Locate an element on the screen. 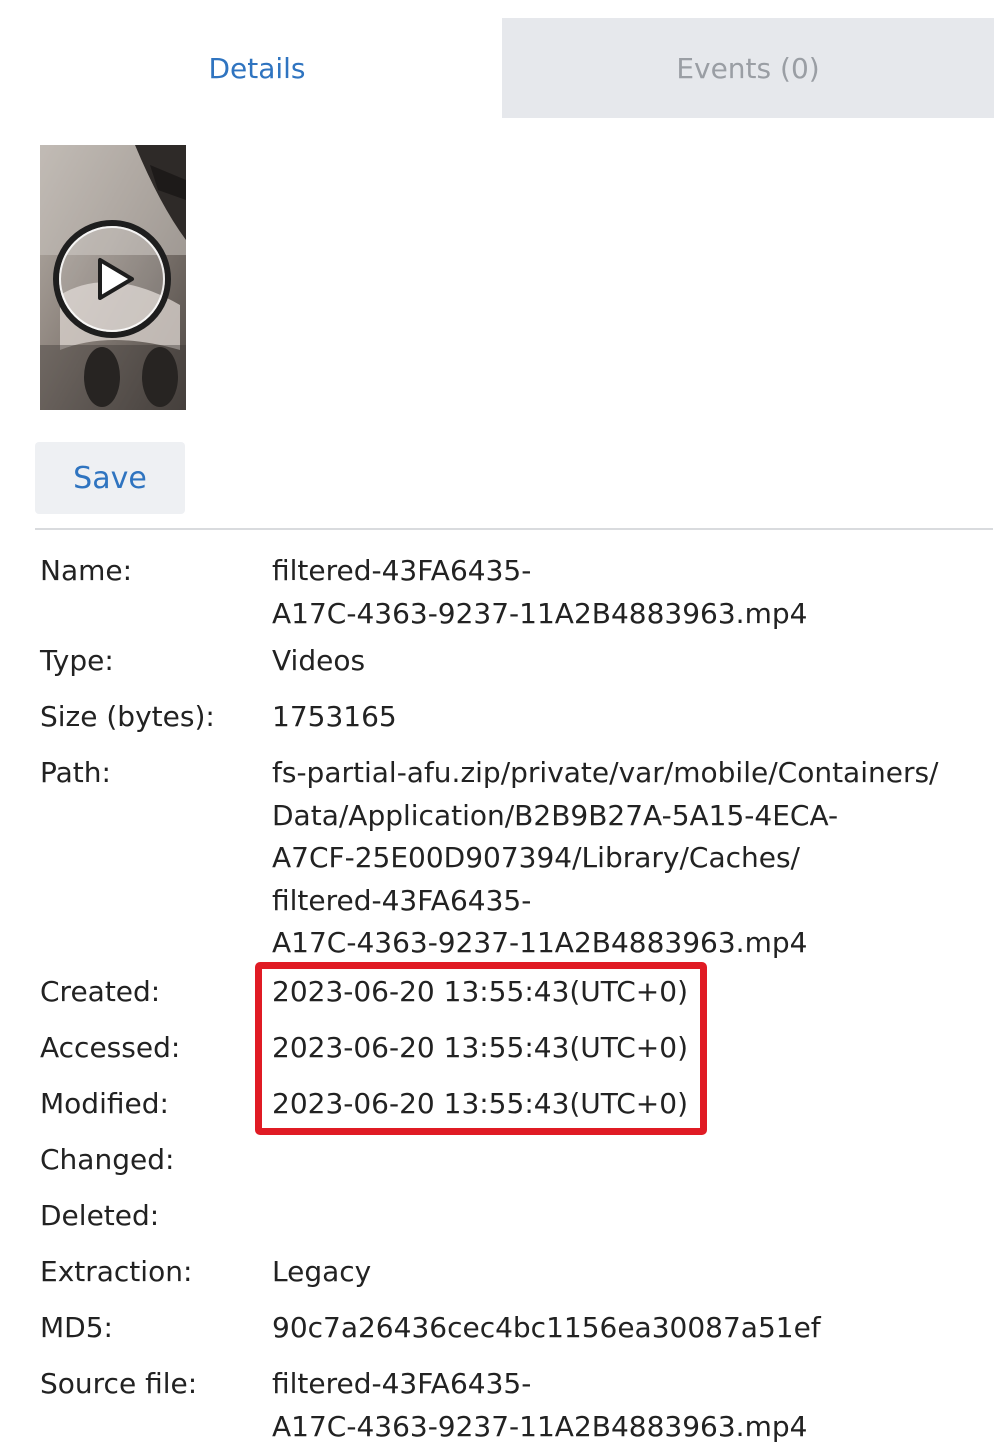 Image resolution: width=994 pixels, height=1445 pixels. label-created: Created: is located at coordinates (100, 991).